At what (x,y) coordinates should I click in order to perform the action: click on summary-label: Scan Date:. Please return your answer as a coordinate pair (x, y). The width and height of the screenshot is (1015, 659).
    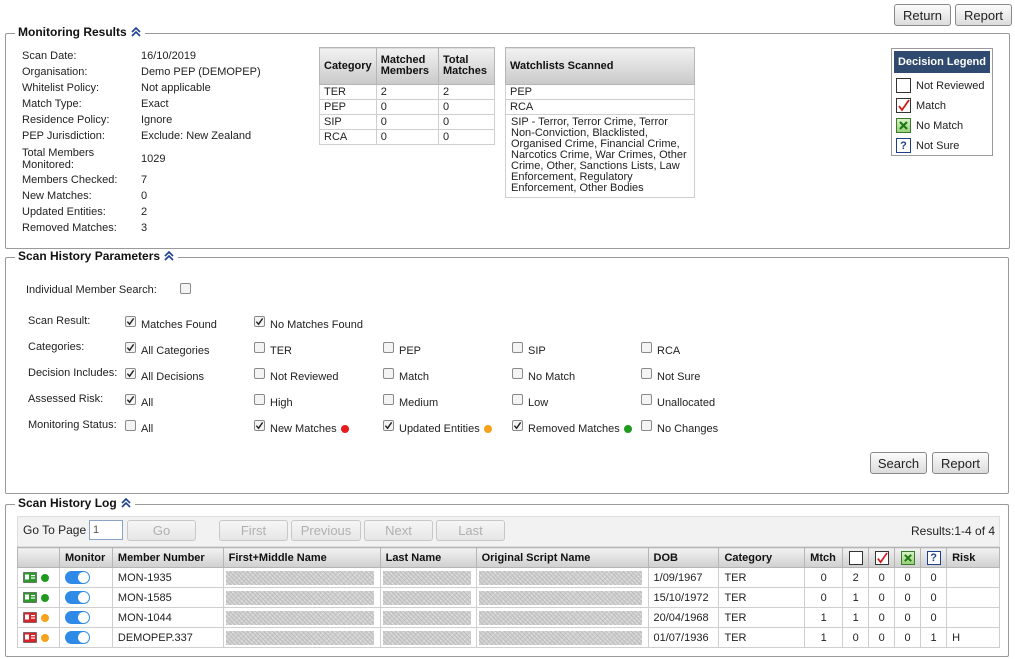
    Looking at the image, I should click on (49, 56).